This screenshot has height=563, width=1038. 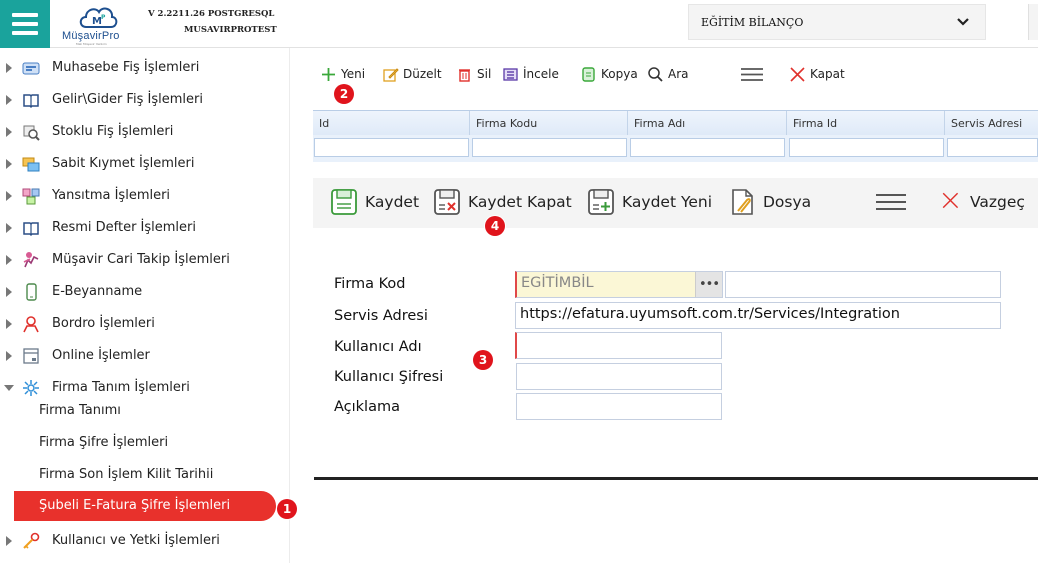 What do you see at coordinates (473, 74) in the screenshot?
I see `delete-button: Sil` at bounding box center [473, 74].